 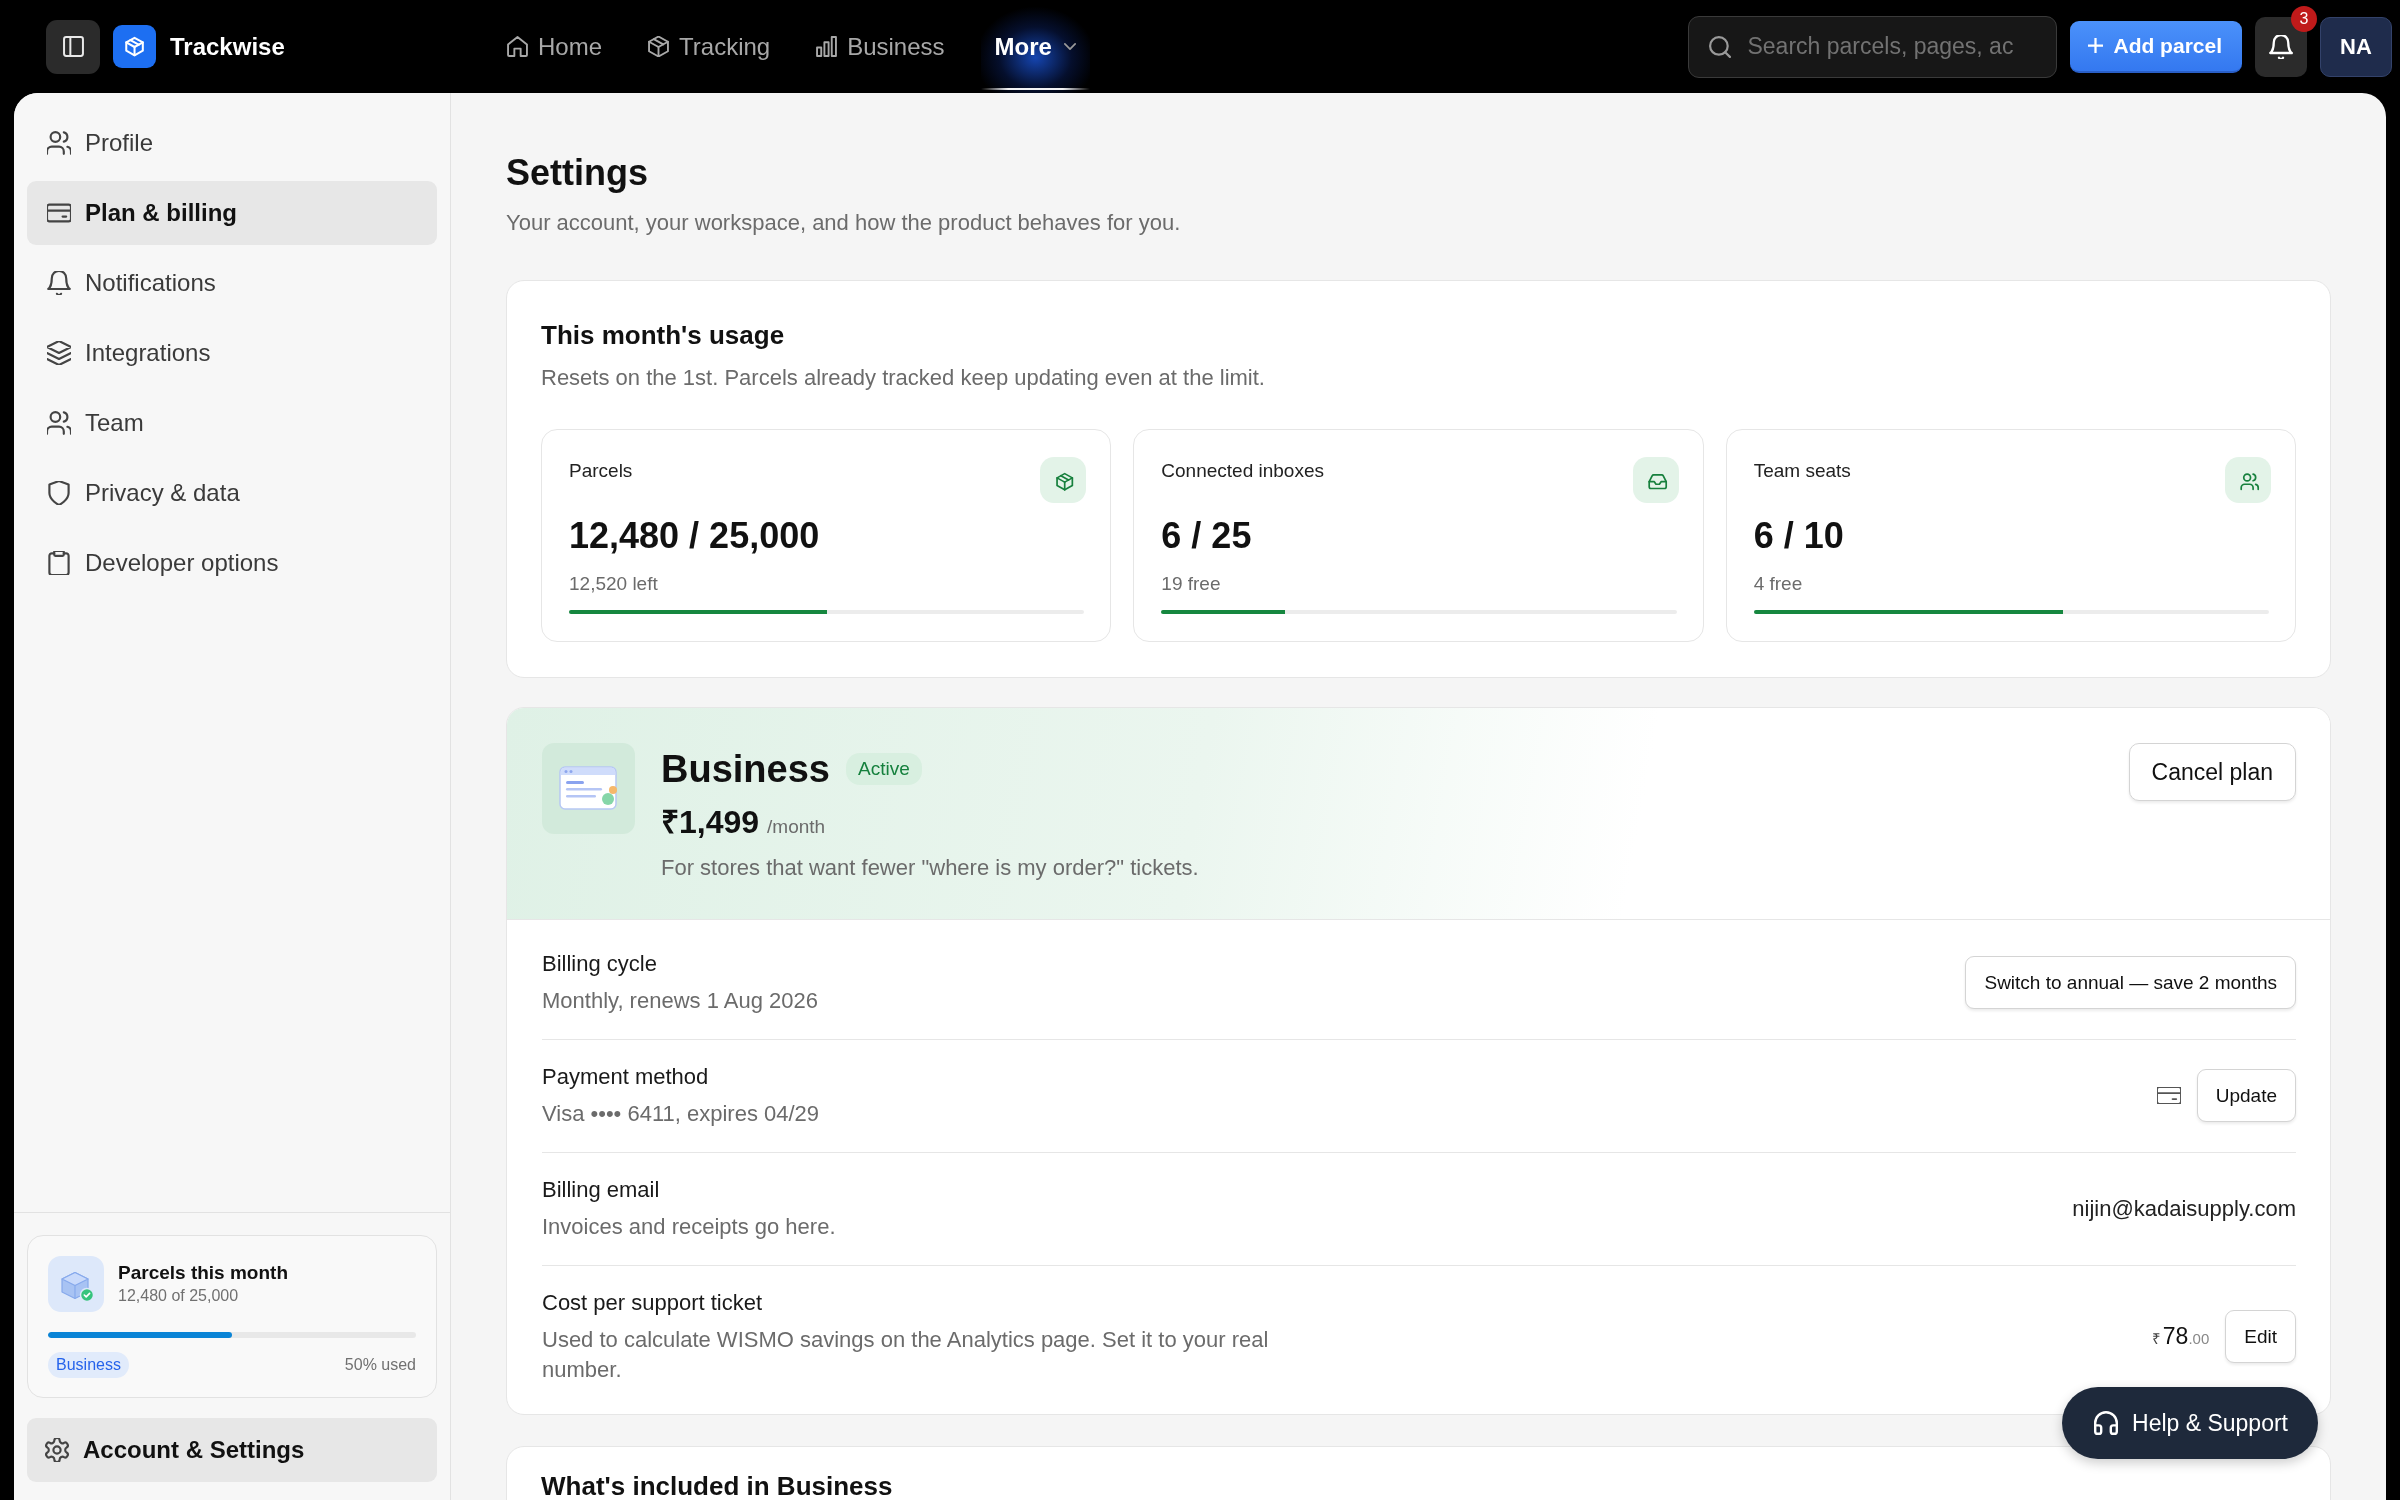 What do you see at coordinates (880, 46) in the screenshot?
I see `nav-link: Business` at bounding box center [880, 46].